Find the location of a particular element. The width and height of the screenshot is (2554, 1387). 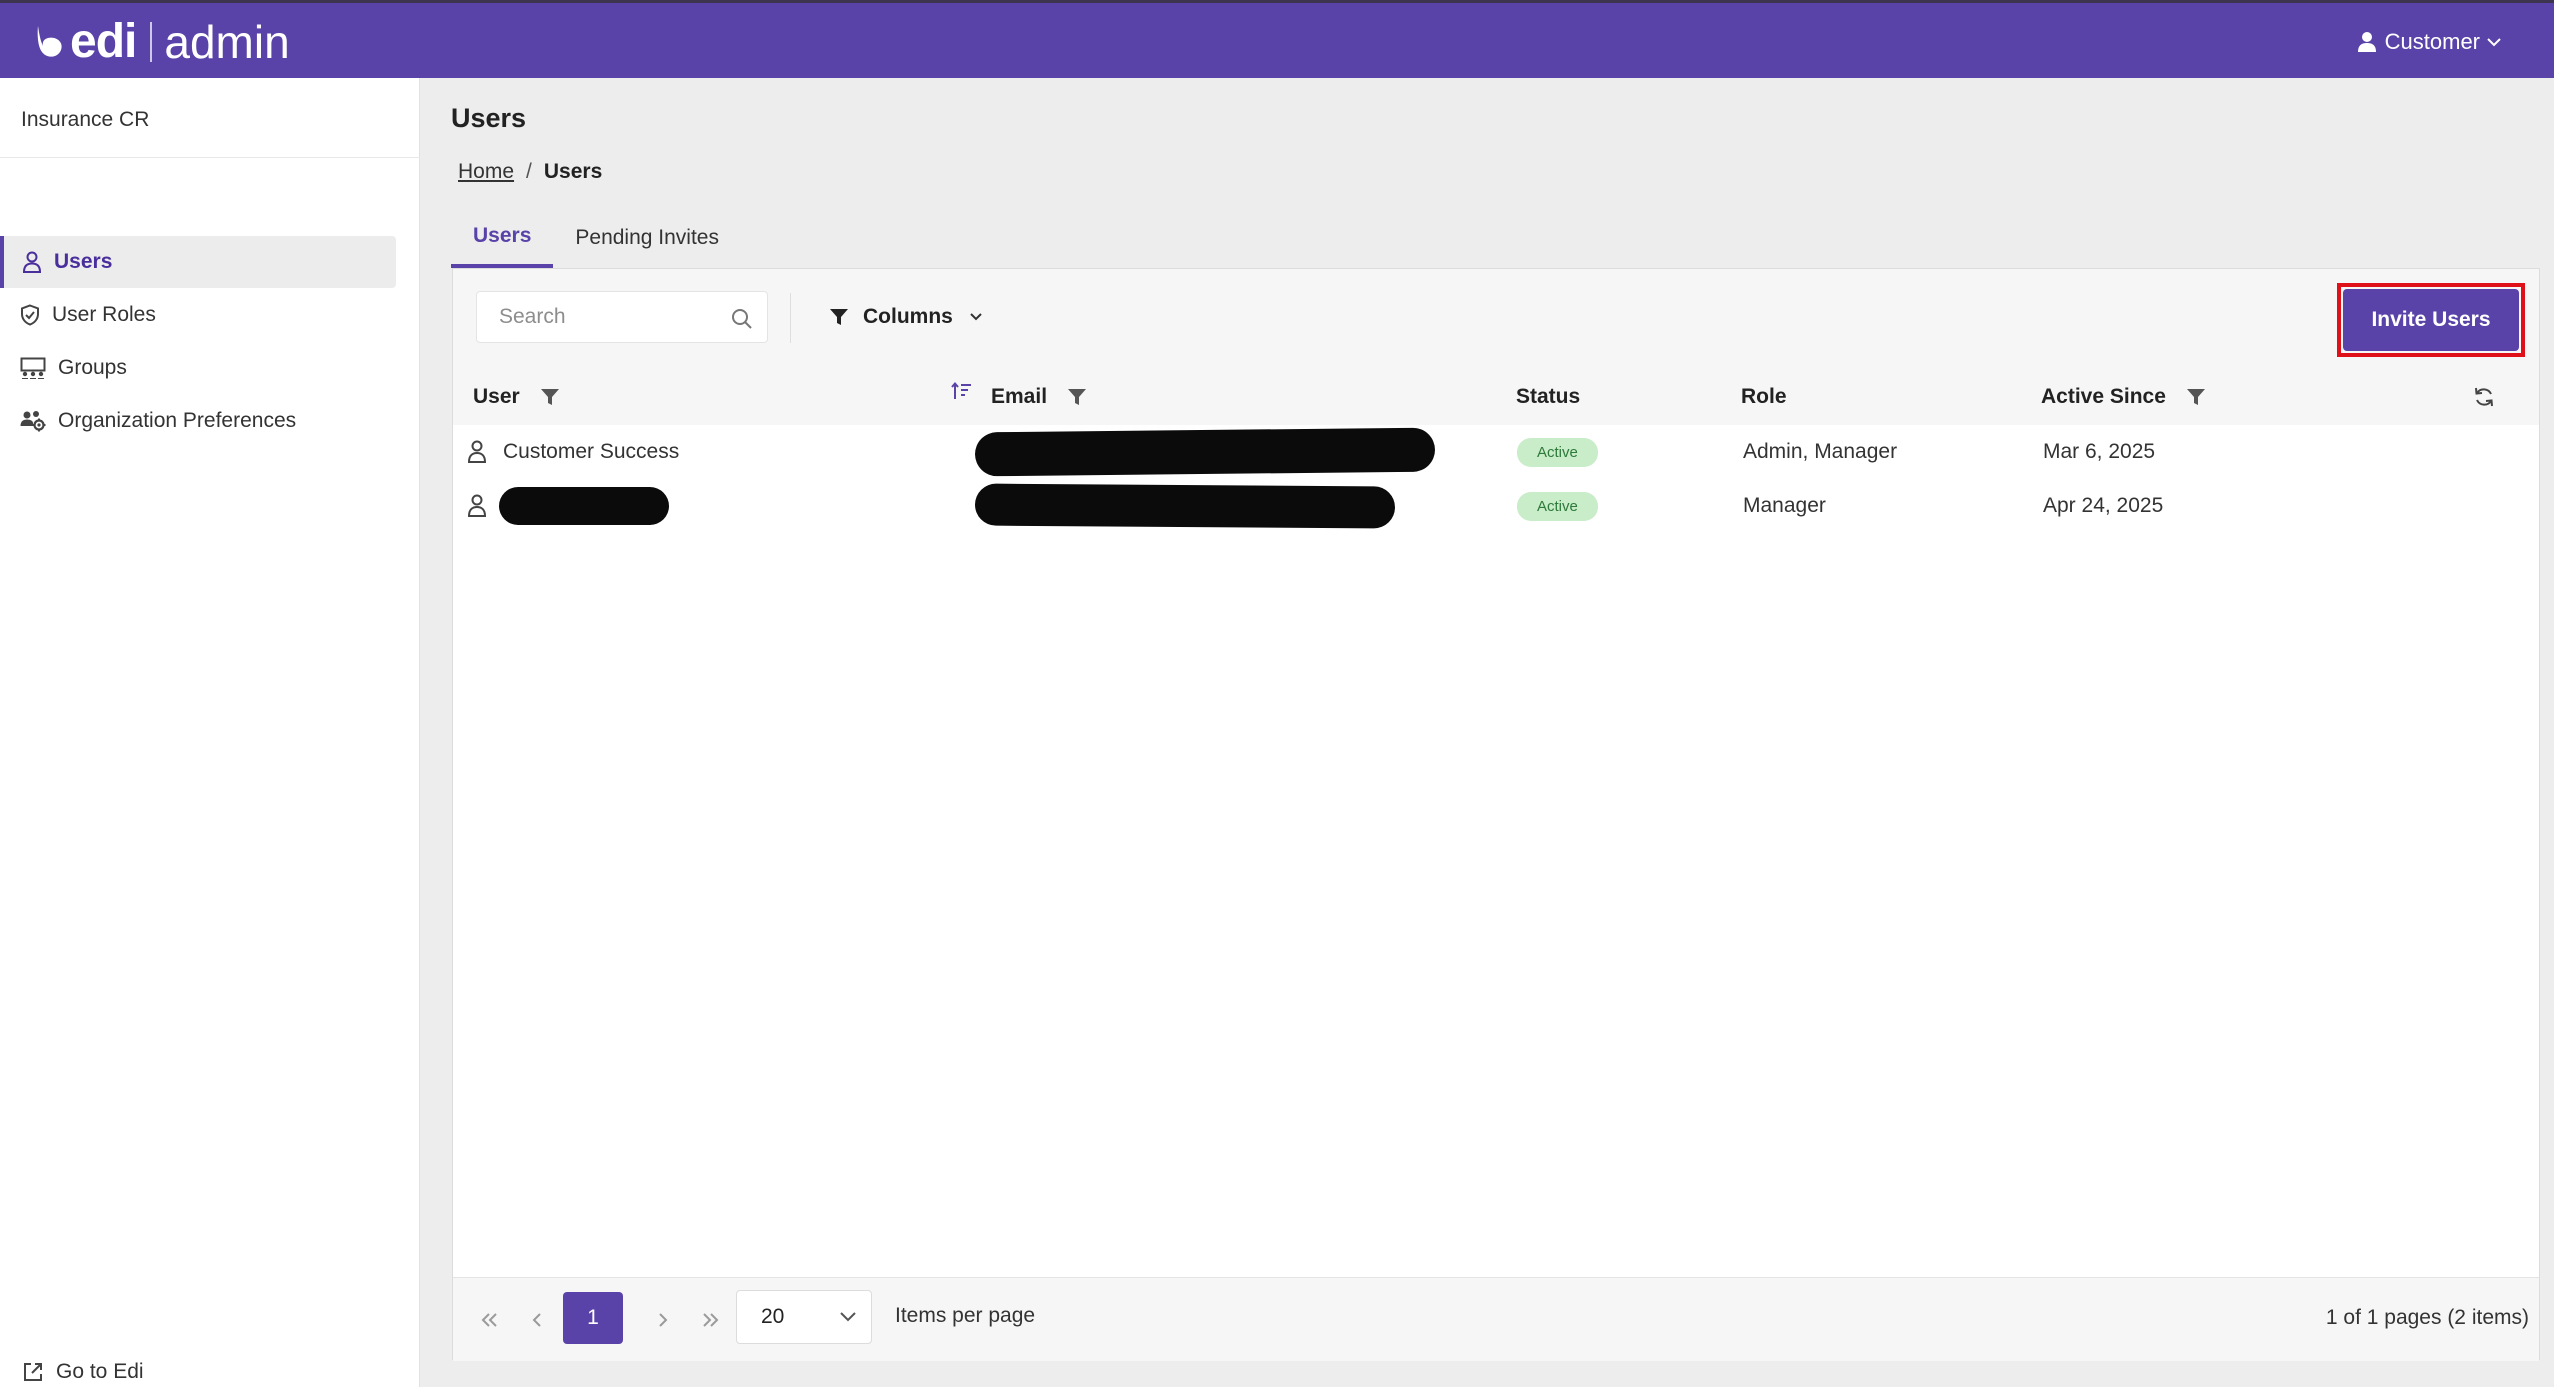

sort-ascending-icon is located at coordinates (961, 391).